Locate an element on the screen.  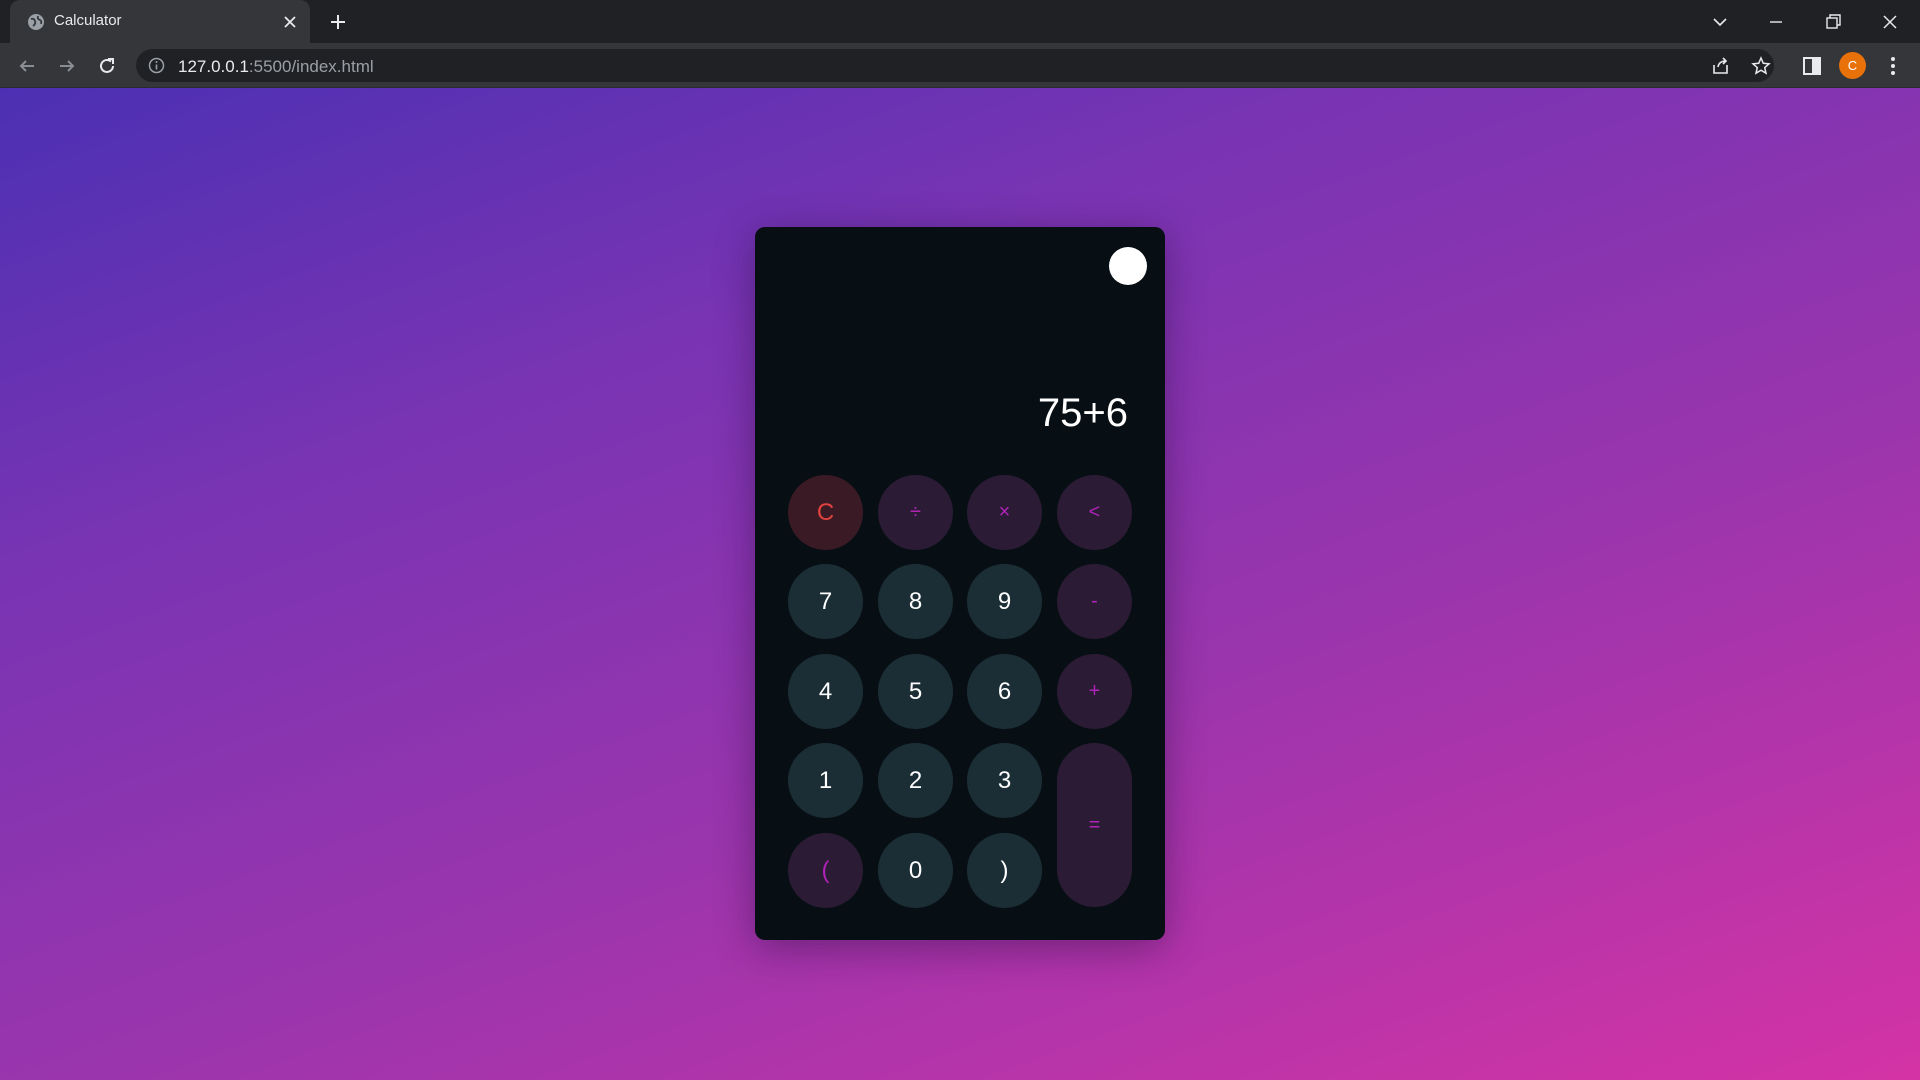
open-paren-button: ( is located at coordinates (825, 870).